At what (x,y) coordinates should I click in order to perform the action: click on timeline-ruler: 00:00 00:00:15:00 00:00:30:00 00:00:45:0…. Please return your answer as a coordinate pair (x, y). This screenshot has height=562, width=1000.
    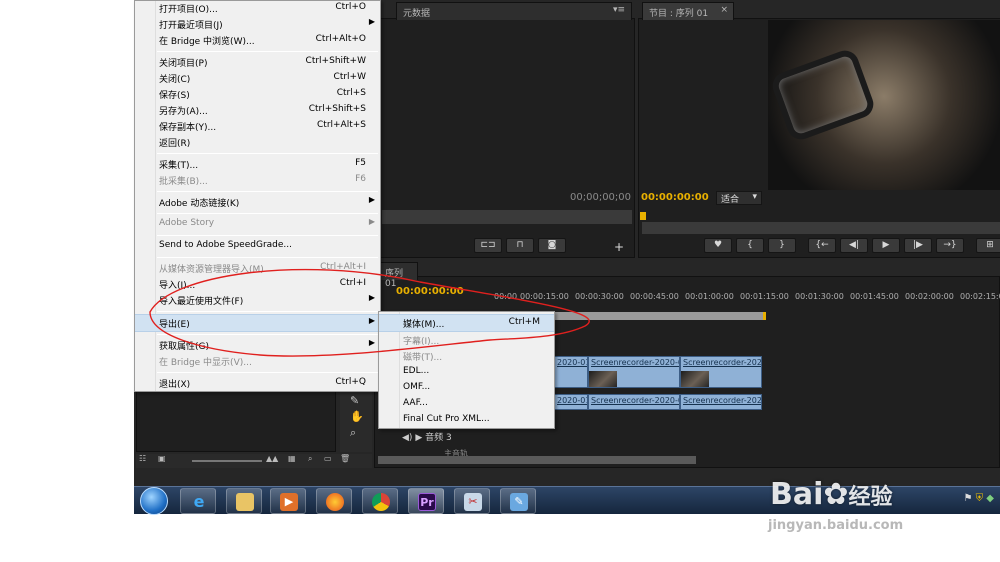
    Looking at the image, I should click on (747, 305).